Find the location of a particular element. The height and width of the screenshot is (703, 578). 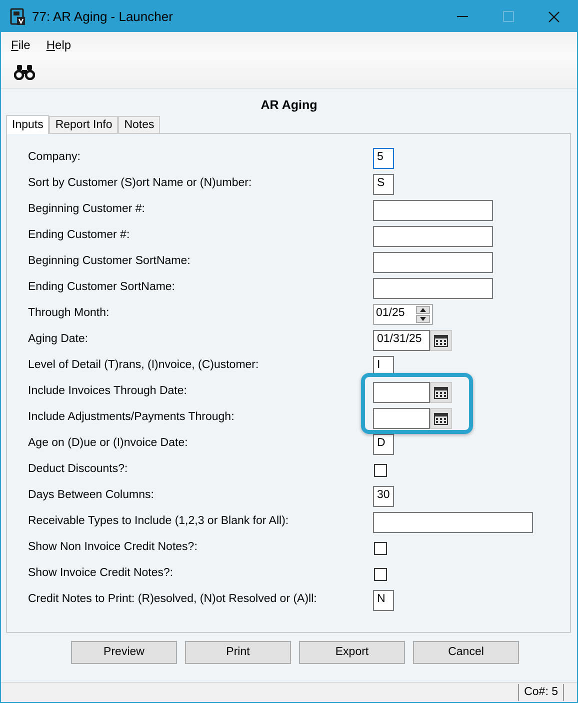

date-field: 01/31/25 is located at coordinates (401, 340).